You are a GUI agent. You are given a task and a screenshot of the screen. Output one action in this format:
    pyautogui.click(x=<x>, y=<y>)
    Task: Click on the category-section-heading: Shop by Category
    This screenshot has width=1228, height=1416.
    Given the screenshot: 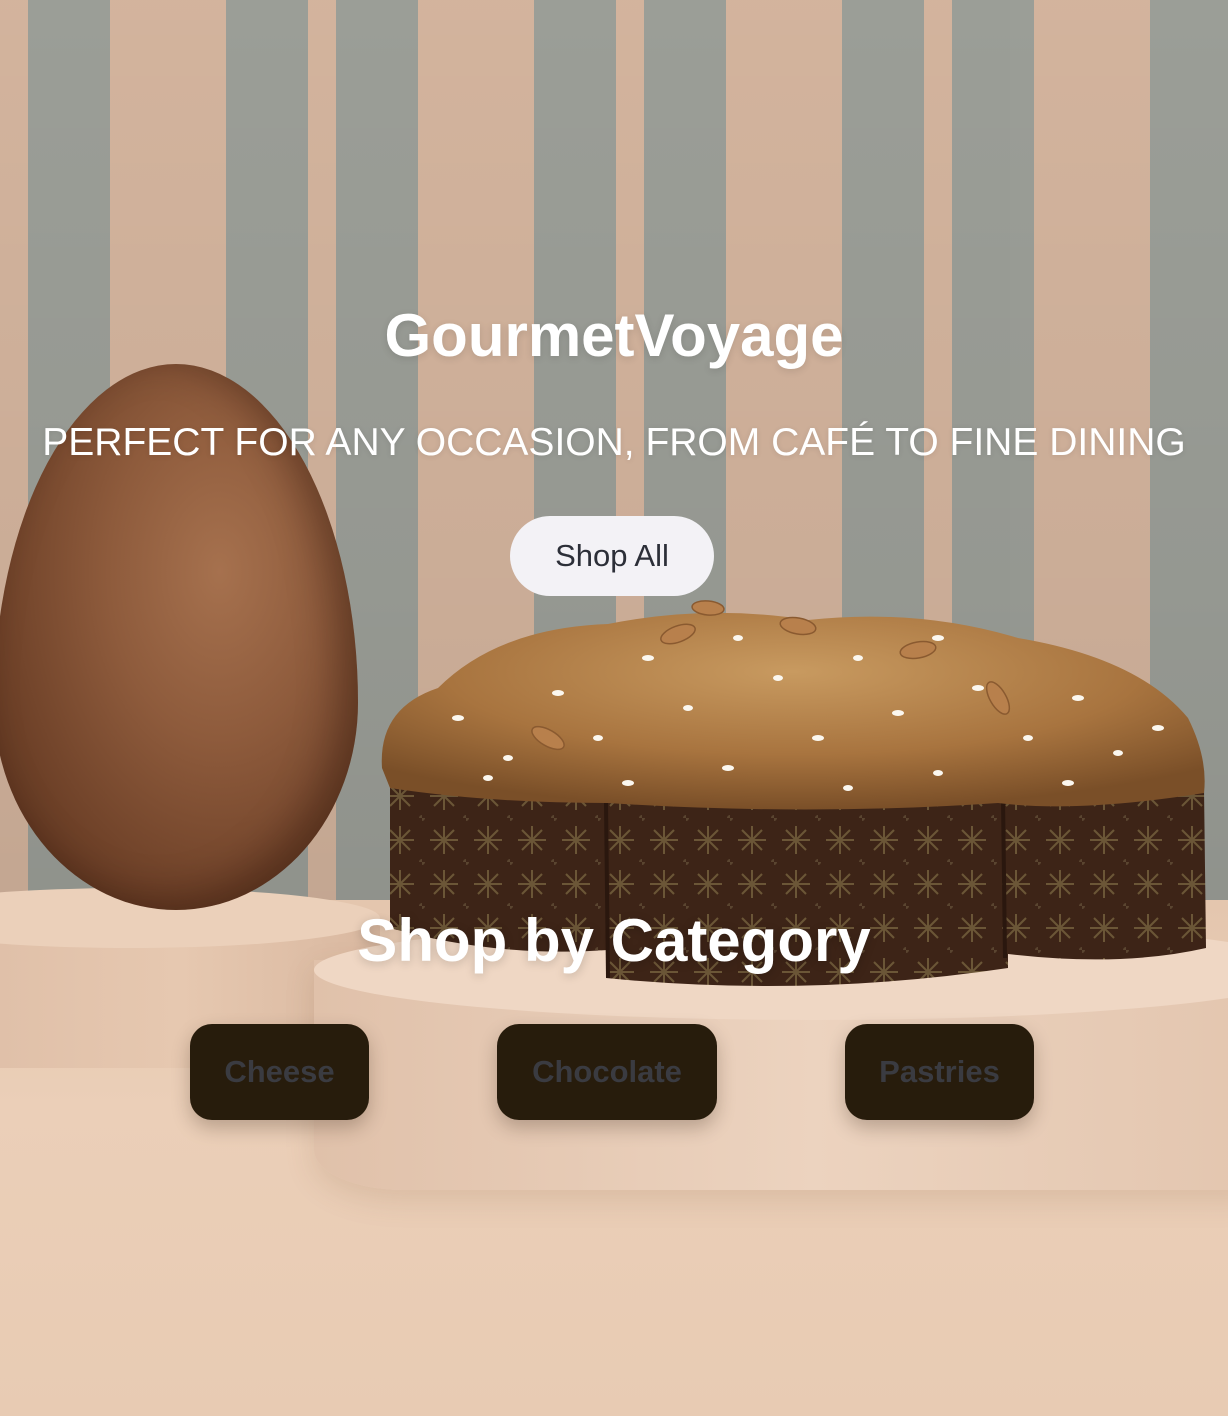 What is the action you would take?
    pyautogui.click(x=614, y=940)
    